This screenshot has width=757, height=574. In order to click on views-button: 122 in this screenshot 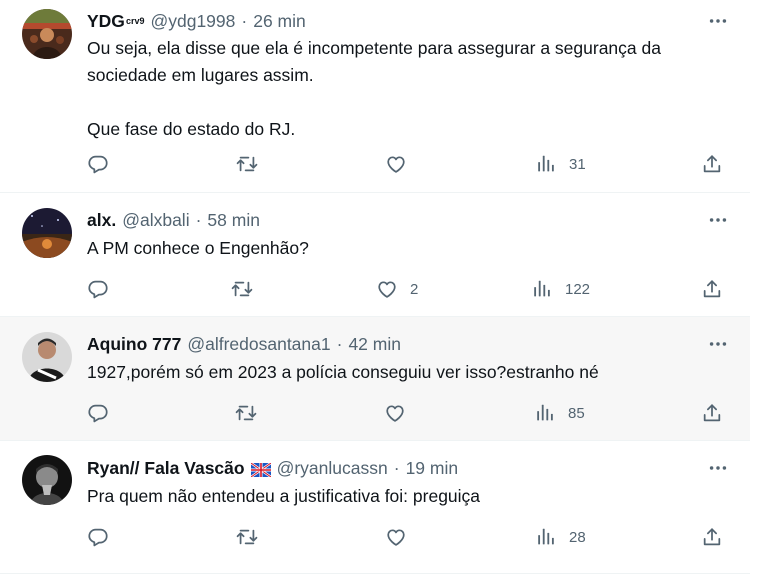, I will do `click(560, 289)`.